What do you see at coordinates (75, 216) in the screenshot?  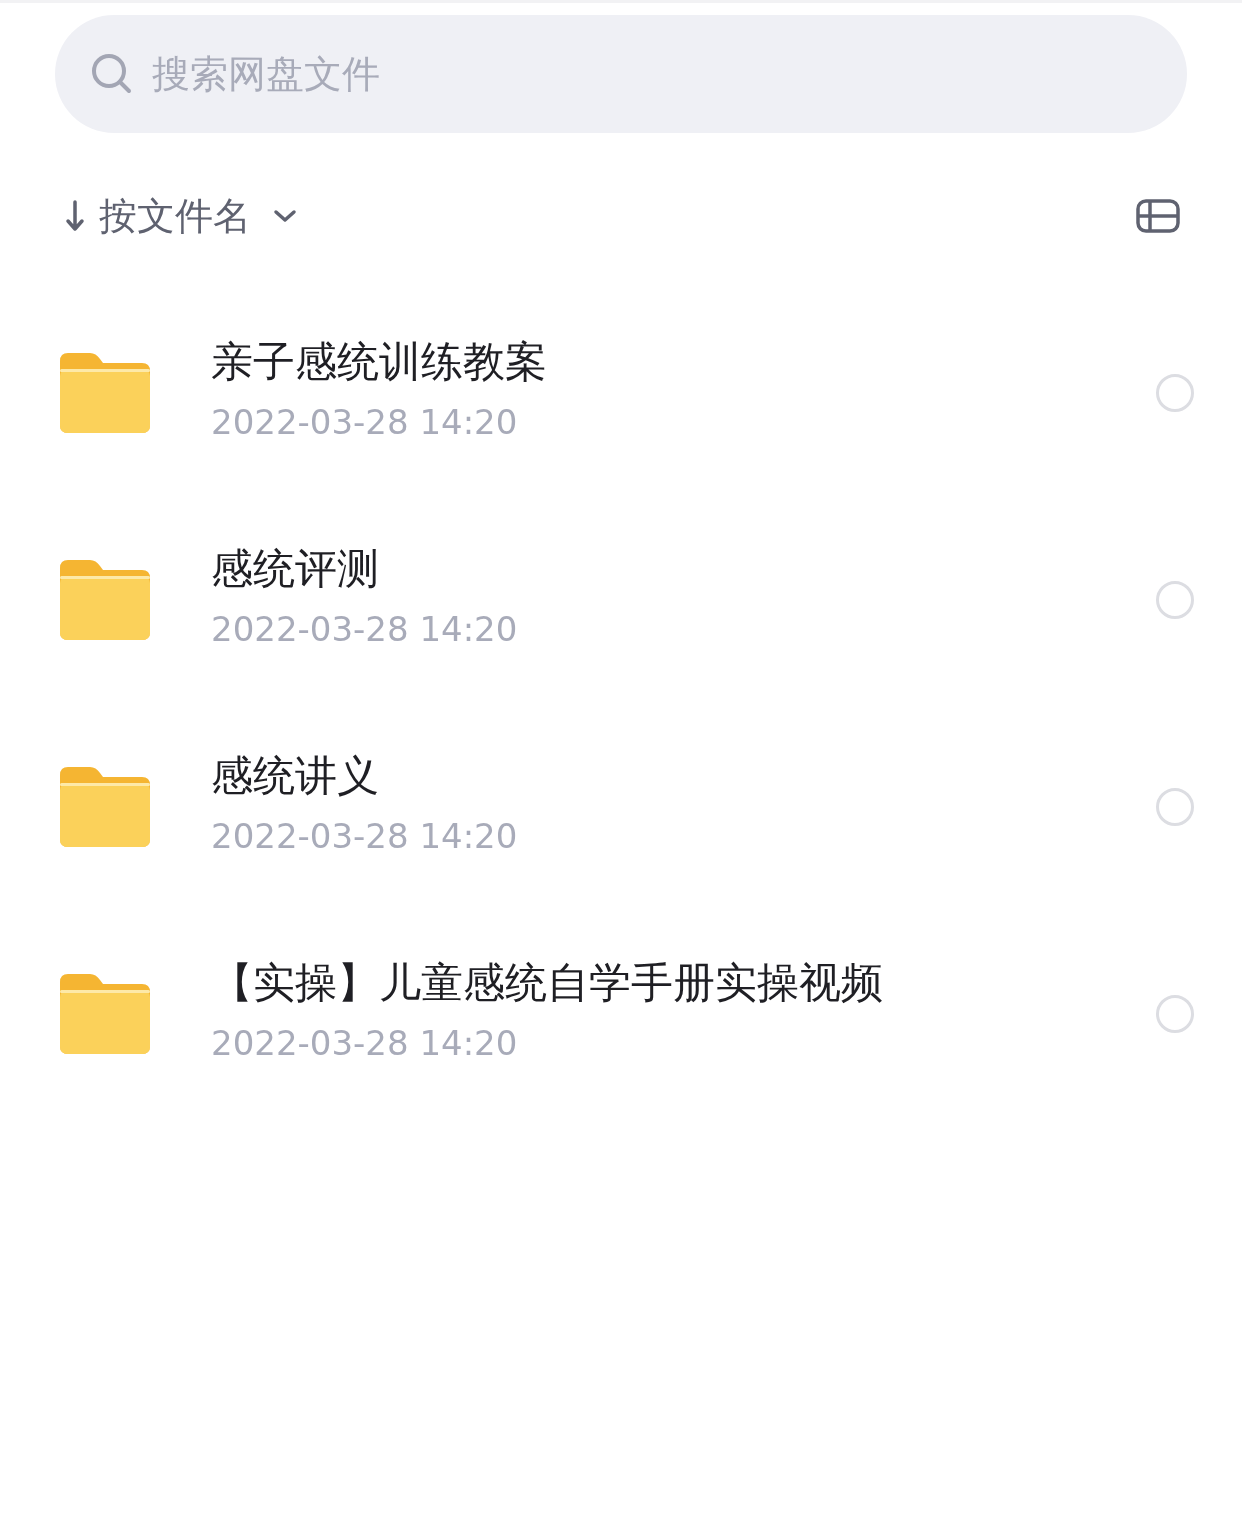 I see `sort-arrow-icon` at bounding box center [75, 216].